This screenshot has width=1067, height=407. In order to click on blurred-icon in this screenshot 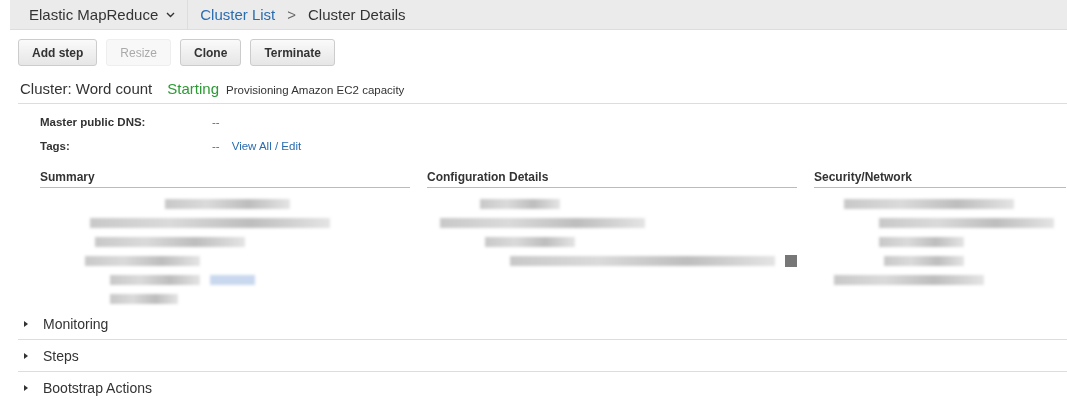, I will do `click(791, 260)`.